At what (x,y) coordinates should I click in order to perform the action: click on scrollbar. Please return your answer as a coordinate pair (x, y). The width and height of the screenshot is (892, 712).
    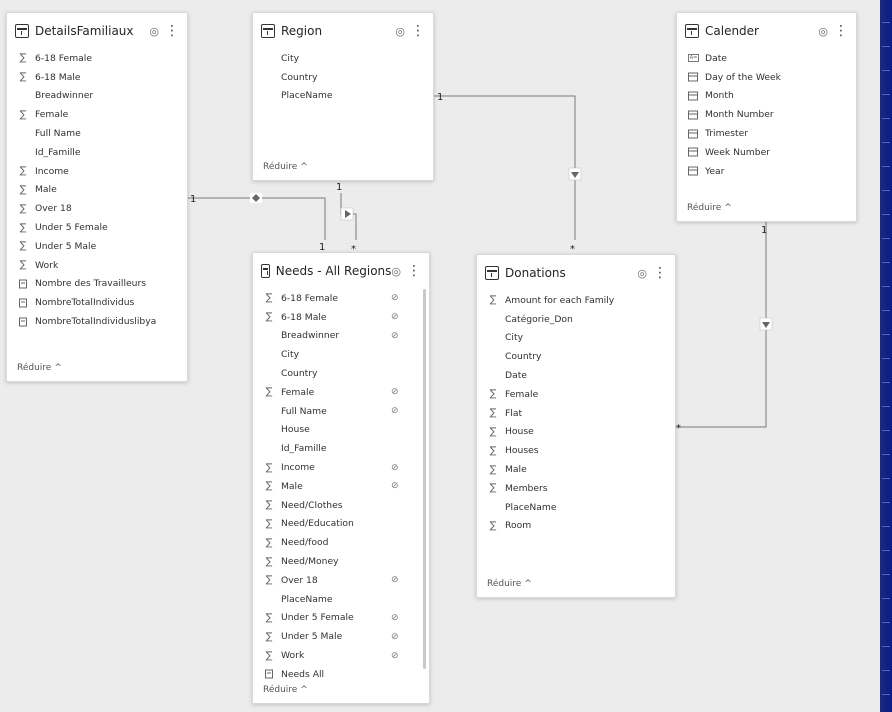
    Looking at the image, I should click on (424, 479).